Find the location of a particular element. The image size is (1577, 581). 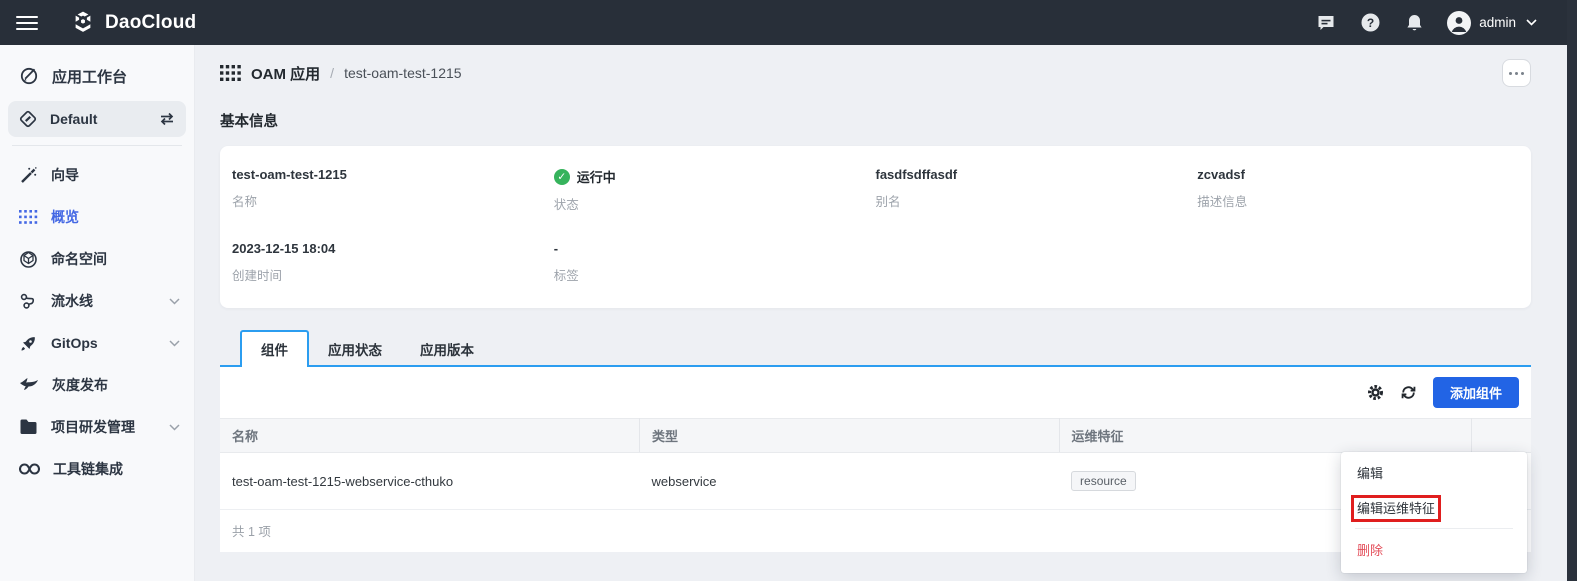

sidebar-item-wizard: 向导 is located at coordinates (97, 175).